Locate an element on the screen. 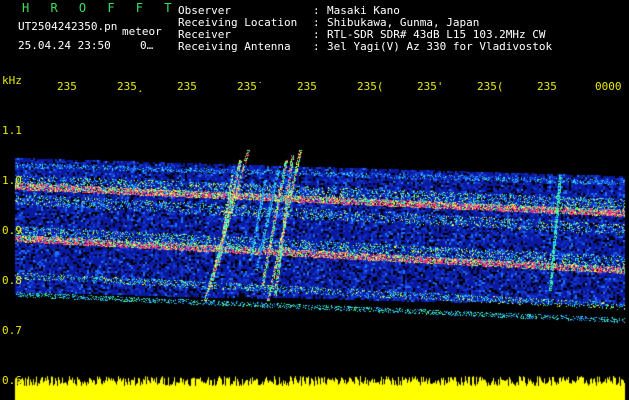  y-axis-unit: kHz is located at coordinates (12, 80).